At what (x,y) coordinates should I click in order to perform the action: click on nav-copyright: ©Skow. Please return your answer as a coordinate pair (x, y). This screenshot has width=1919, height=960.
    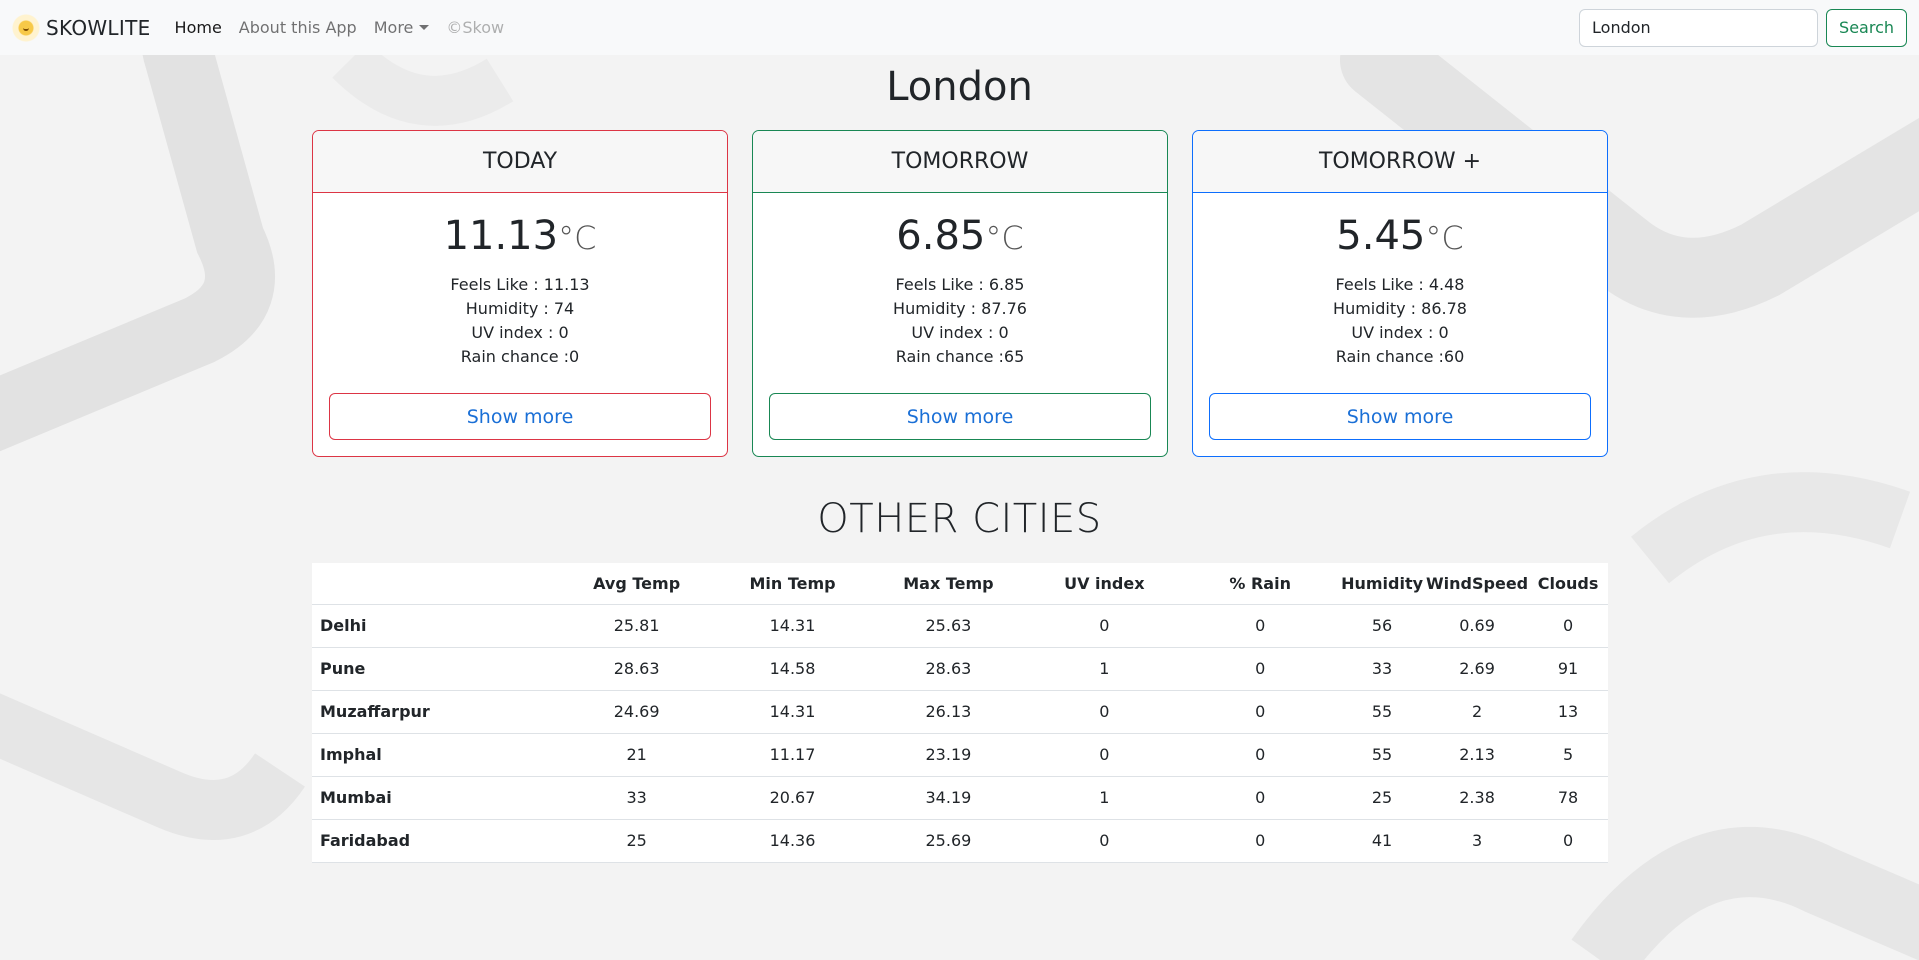
    Looking at the image, I should click on (475, 27).